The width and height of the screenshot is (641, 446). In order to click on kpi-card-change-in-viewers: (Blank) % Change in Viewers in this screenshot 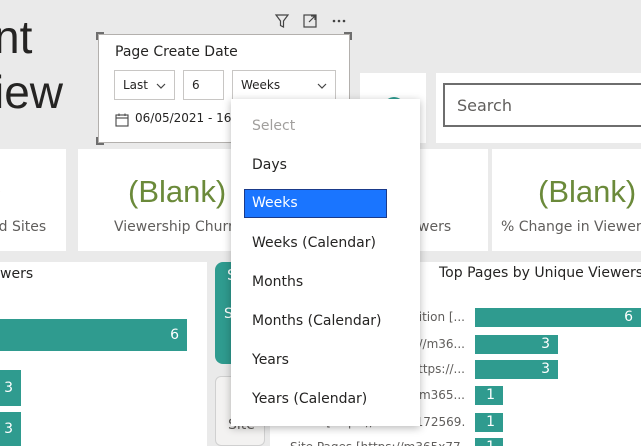, I will do `click(566, 200)`.